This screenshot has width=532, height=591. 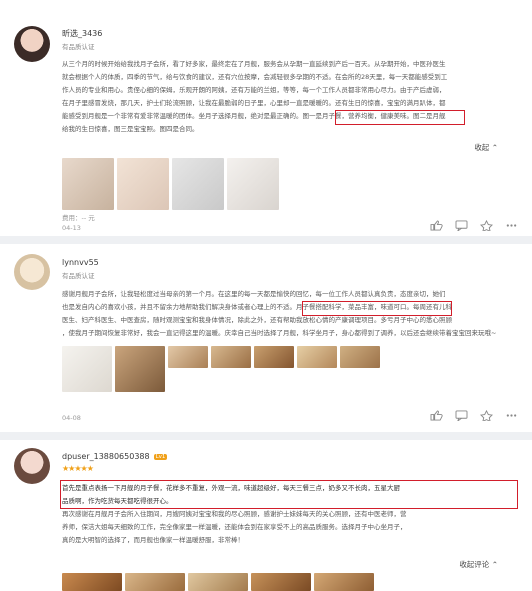 I want to click on collapse-link: 收起 ⌃, so click(x=486, y=147).